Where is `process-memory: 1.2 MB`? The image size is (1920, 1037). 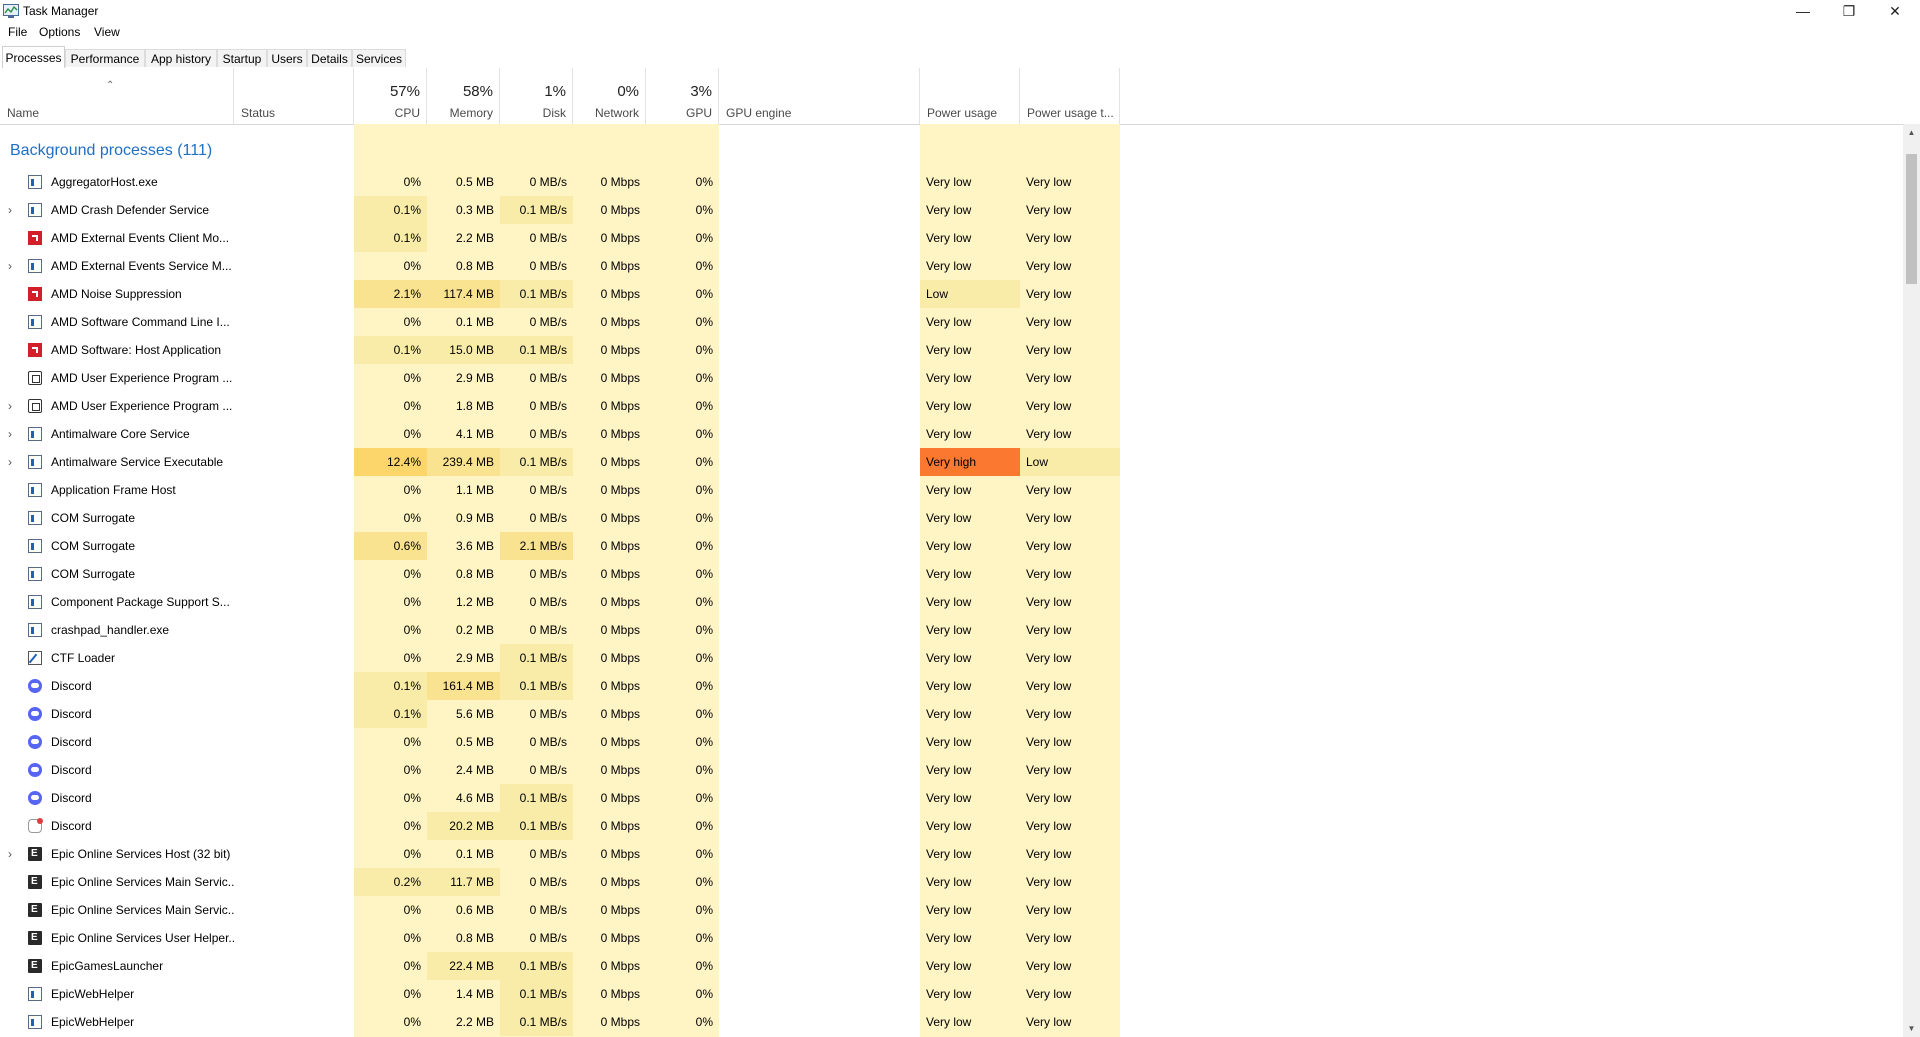 process-memory: 1.2 MB is located at coordinates (474, 602).